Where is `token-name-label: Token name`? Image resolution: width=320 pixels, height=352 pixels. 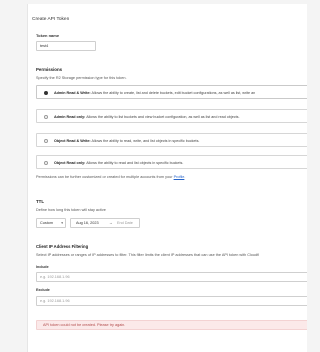
token-name-label: Token name is located at coordinates (48, 35).